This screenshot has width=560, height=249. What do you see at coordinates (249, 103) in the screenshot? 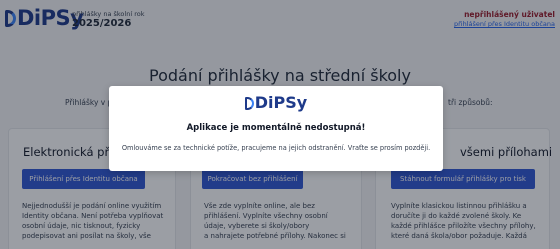
I see `logo-mark-icon` at bounding box center [249, 103].